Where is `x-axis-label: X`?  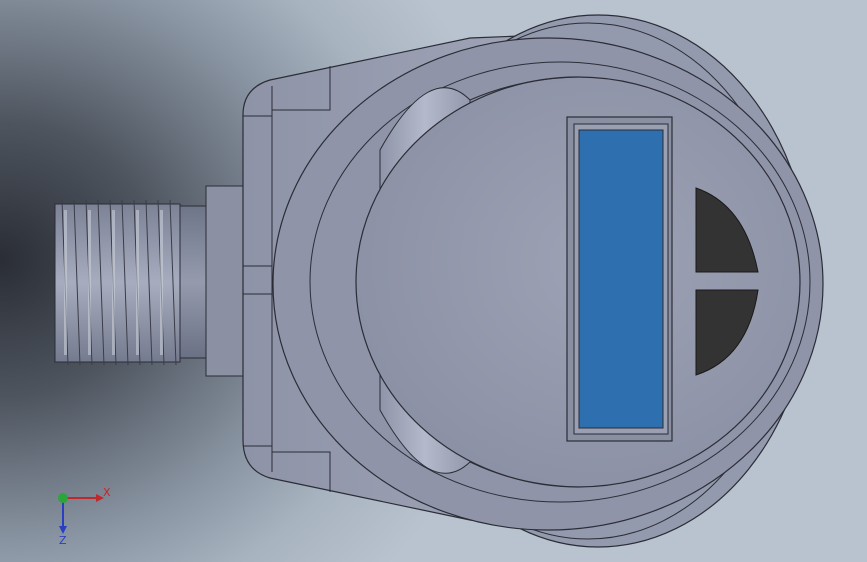
x-axis-label: X is located at coordinates (107, 492).